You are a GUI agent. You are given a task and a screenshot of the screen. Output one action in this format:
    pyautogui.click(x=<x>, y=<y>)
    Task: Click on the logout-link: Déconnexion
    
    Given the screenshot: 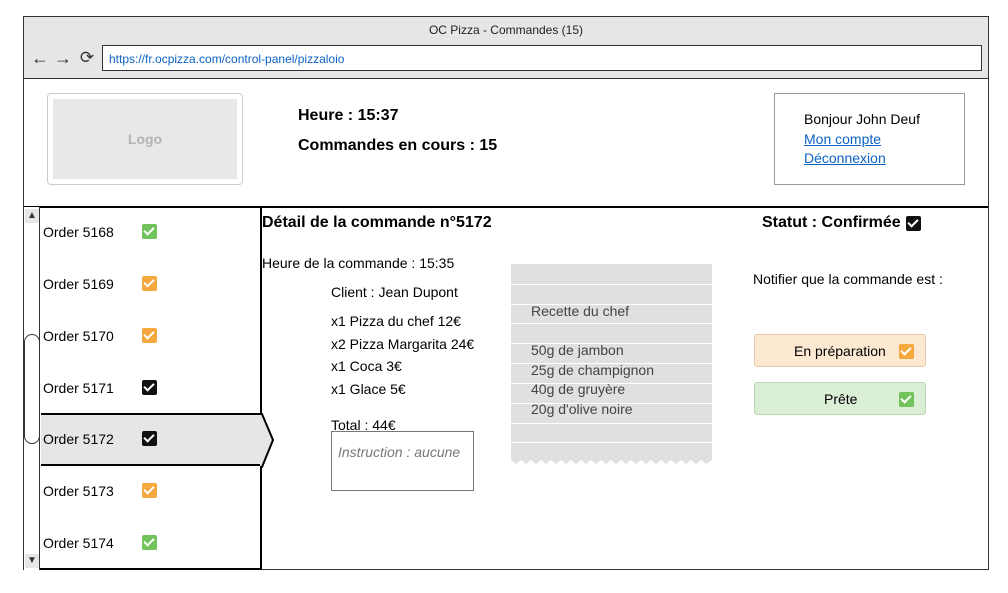 What is the action you would take?
    pyautogui.click(x=845, y=158)
    